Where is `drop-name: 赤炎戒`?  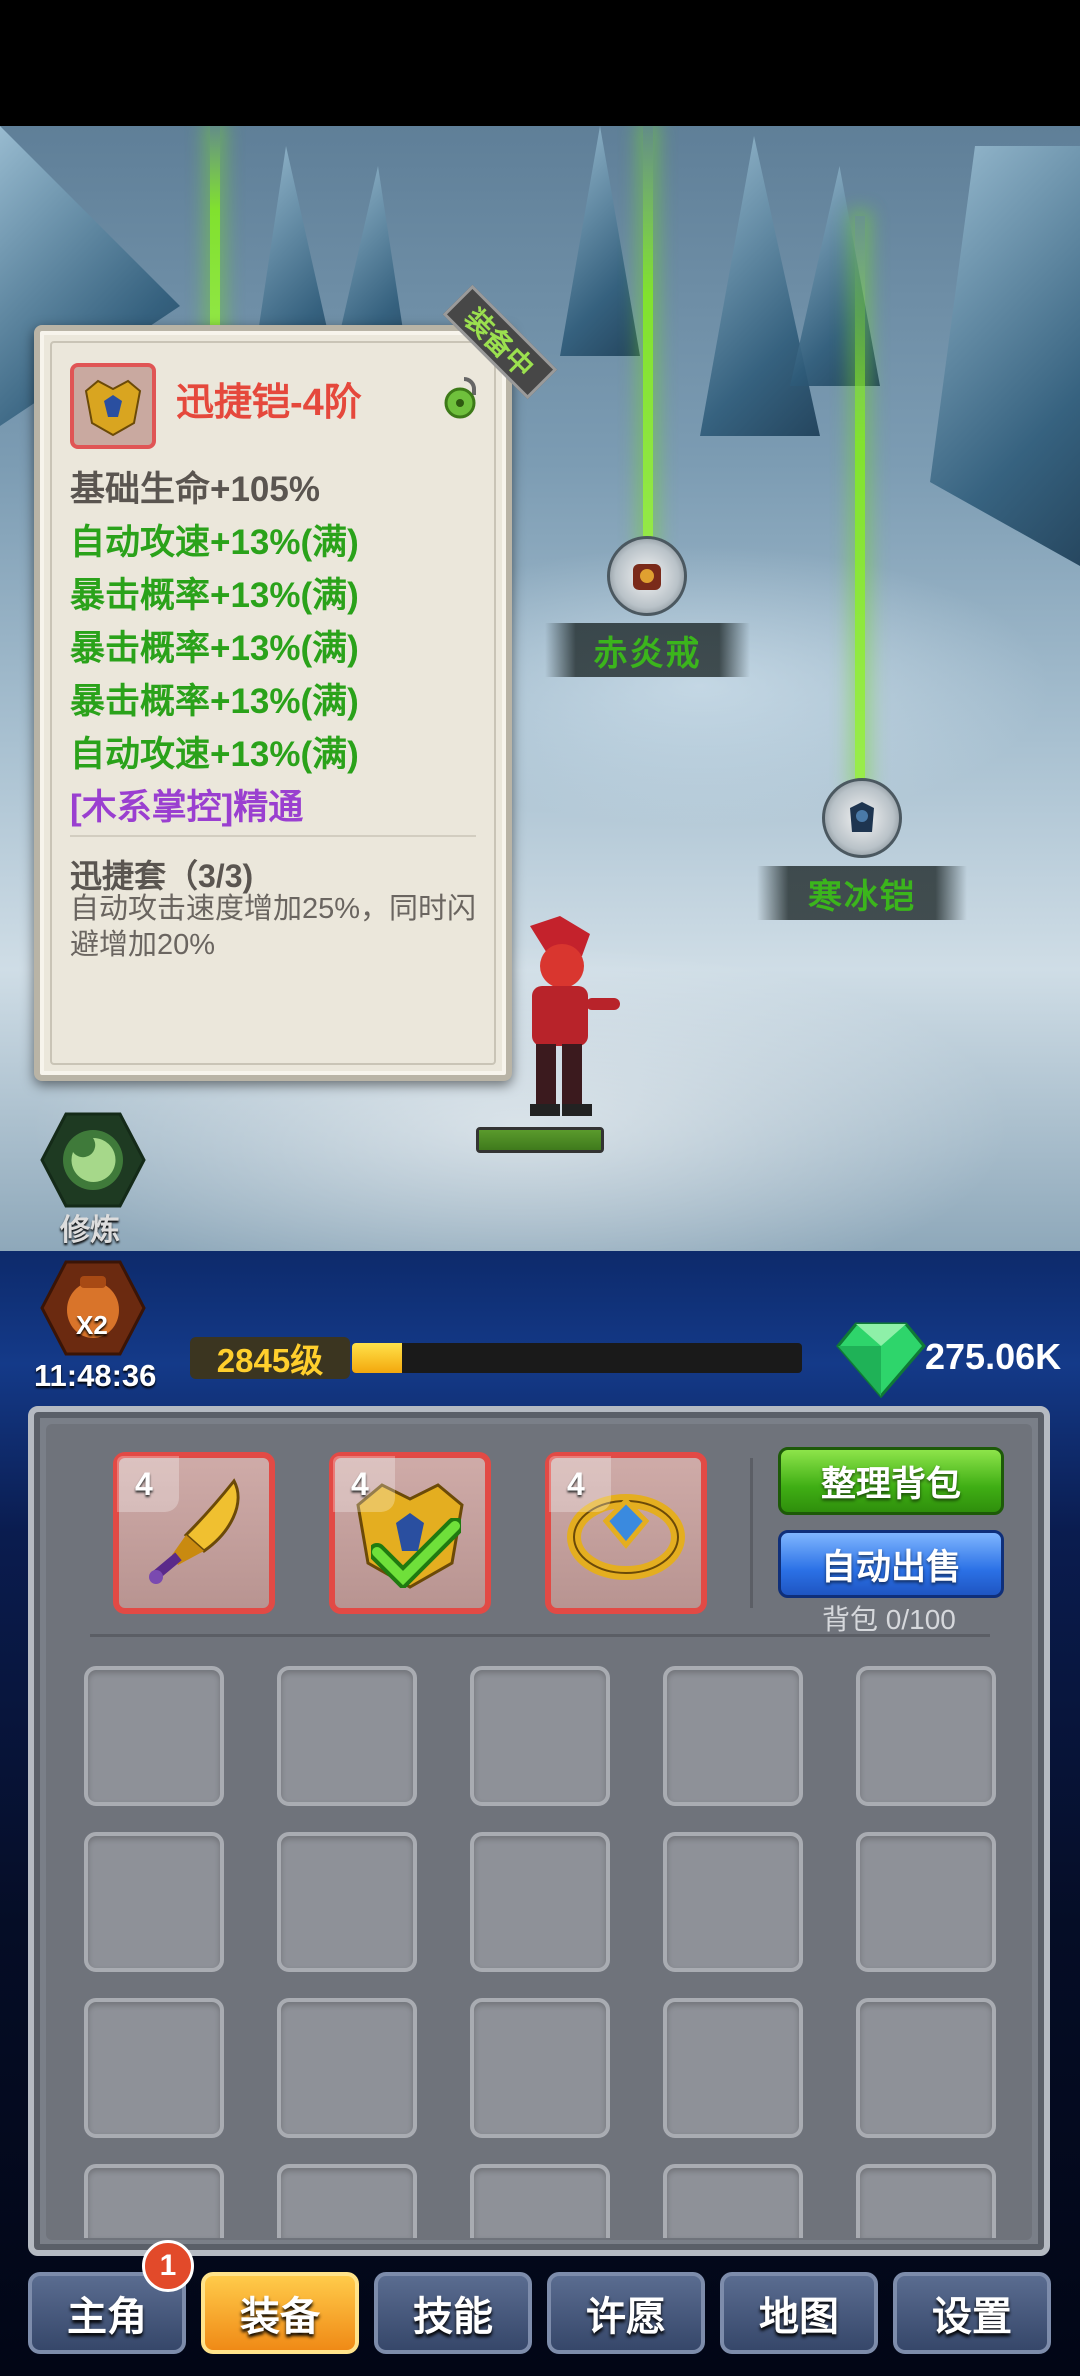 drop-name: 赤炎戒 is located at coordinates (647, 653).